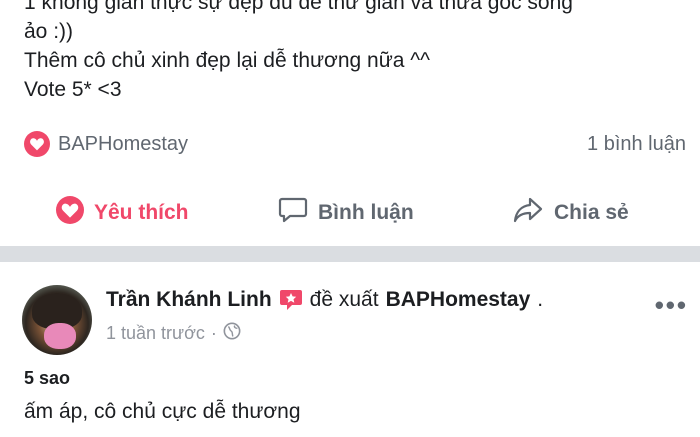 Image resolution: width=700 pixels, height=437 pixels. Describe the element at coordinates (37, 144) in the screenshot. I see `heart-reaction-icon` at that location.